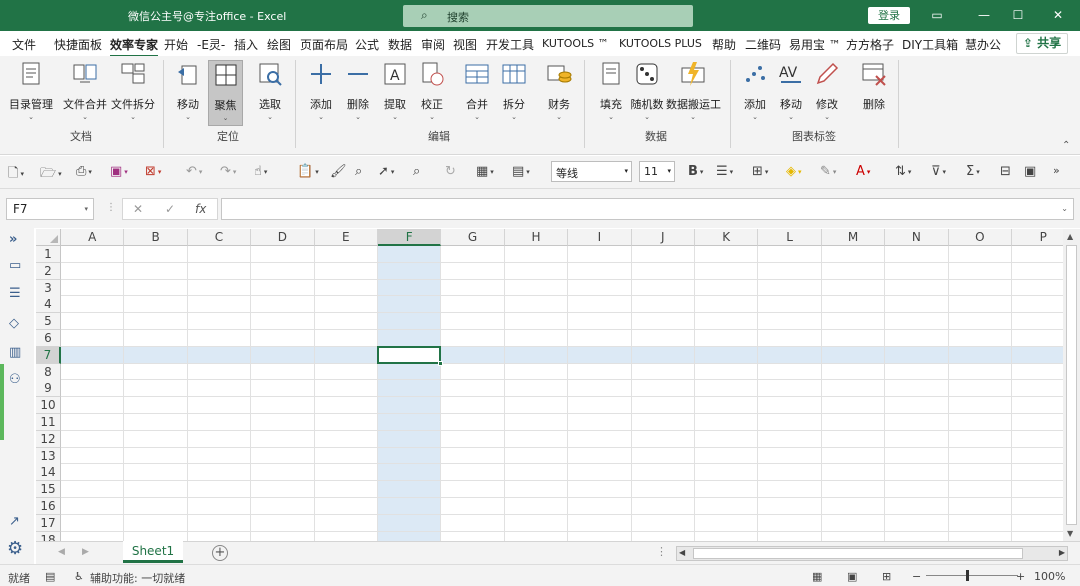  I want to click on tab-e-ling: -E灵-, so click(211, 44).